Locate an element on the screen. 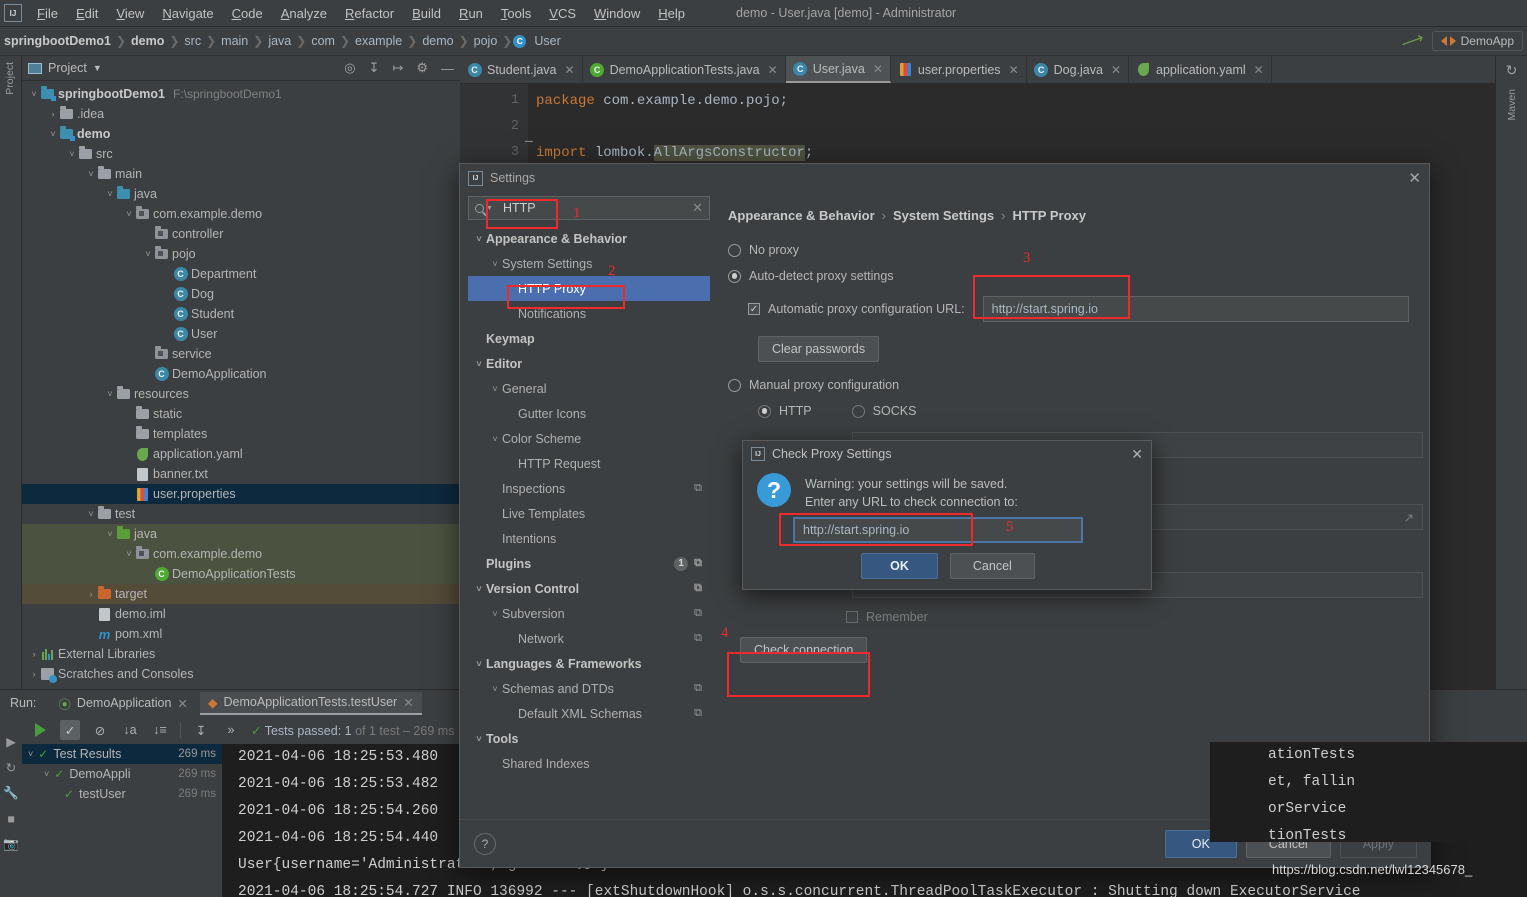  settings-tree-item: ˅ Appearance & Behavior is located at coordinates (589, 238).